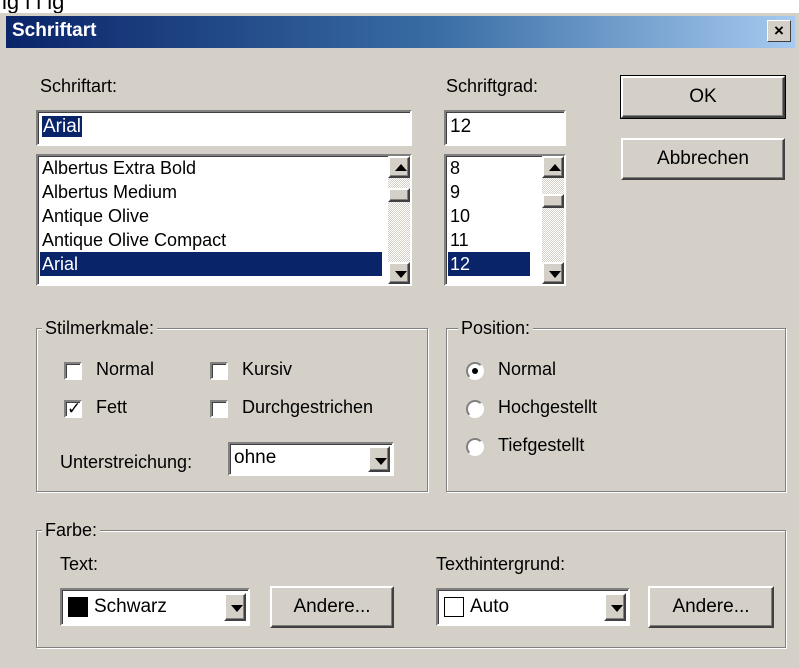 The width and height of the screenshot is (799, 668). Describe the element at coordinates (308, 407) in the screenshot. I see `strikethrough-checkbox-label: Durchgestrichen` at that location.